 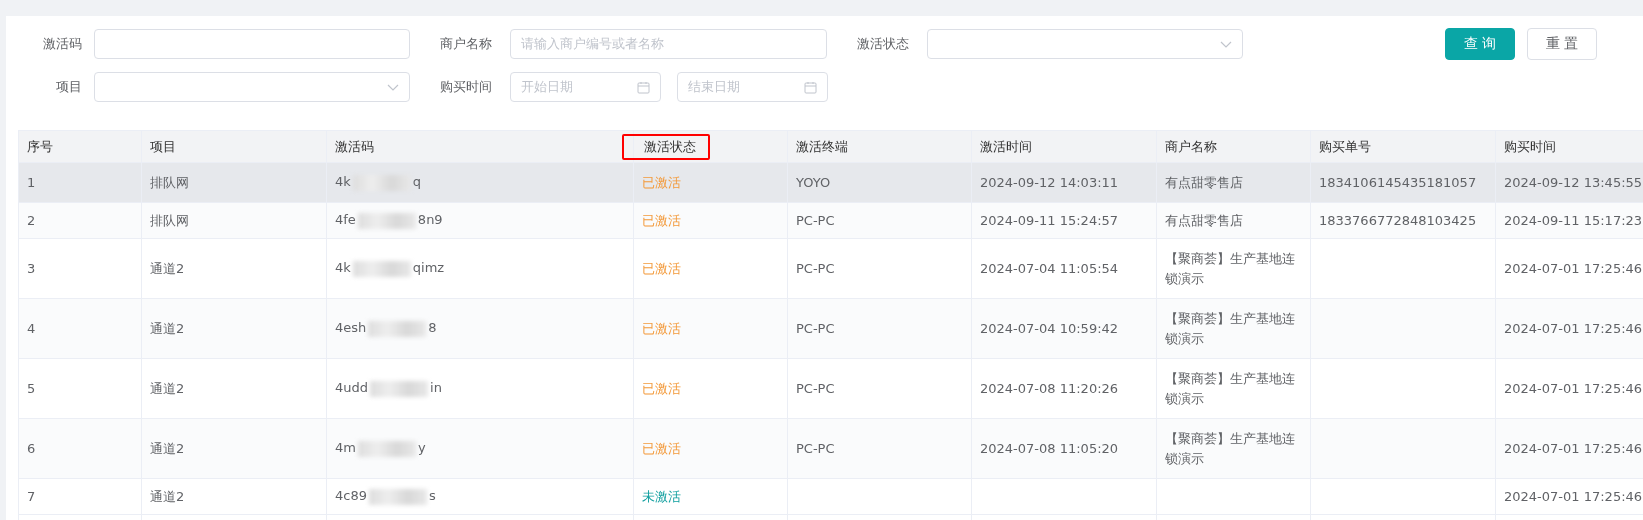 What do you see at coordinates (1569, 182) in the screenshot?
I see `table-cell: 2024-09-12 13:45:55` at bounding box center [1569, 182].